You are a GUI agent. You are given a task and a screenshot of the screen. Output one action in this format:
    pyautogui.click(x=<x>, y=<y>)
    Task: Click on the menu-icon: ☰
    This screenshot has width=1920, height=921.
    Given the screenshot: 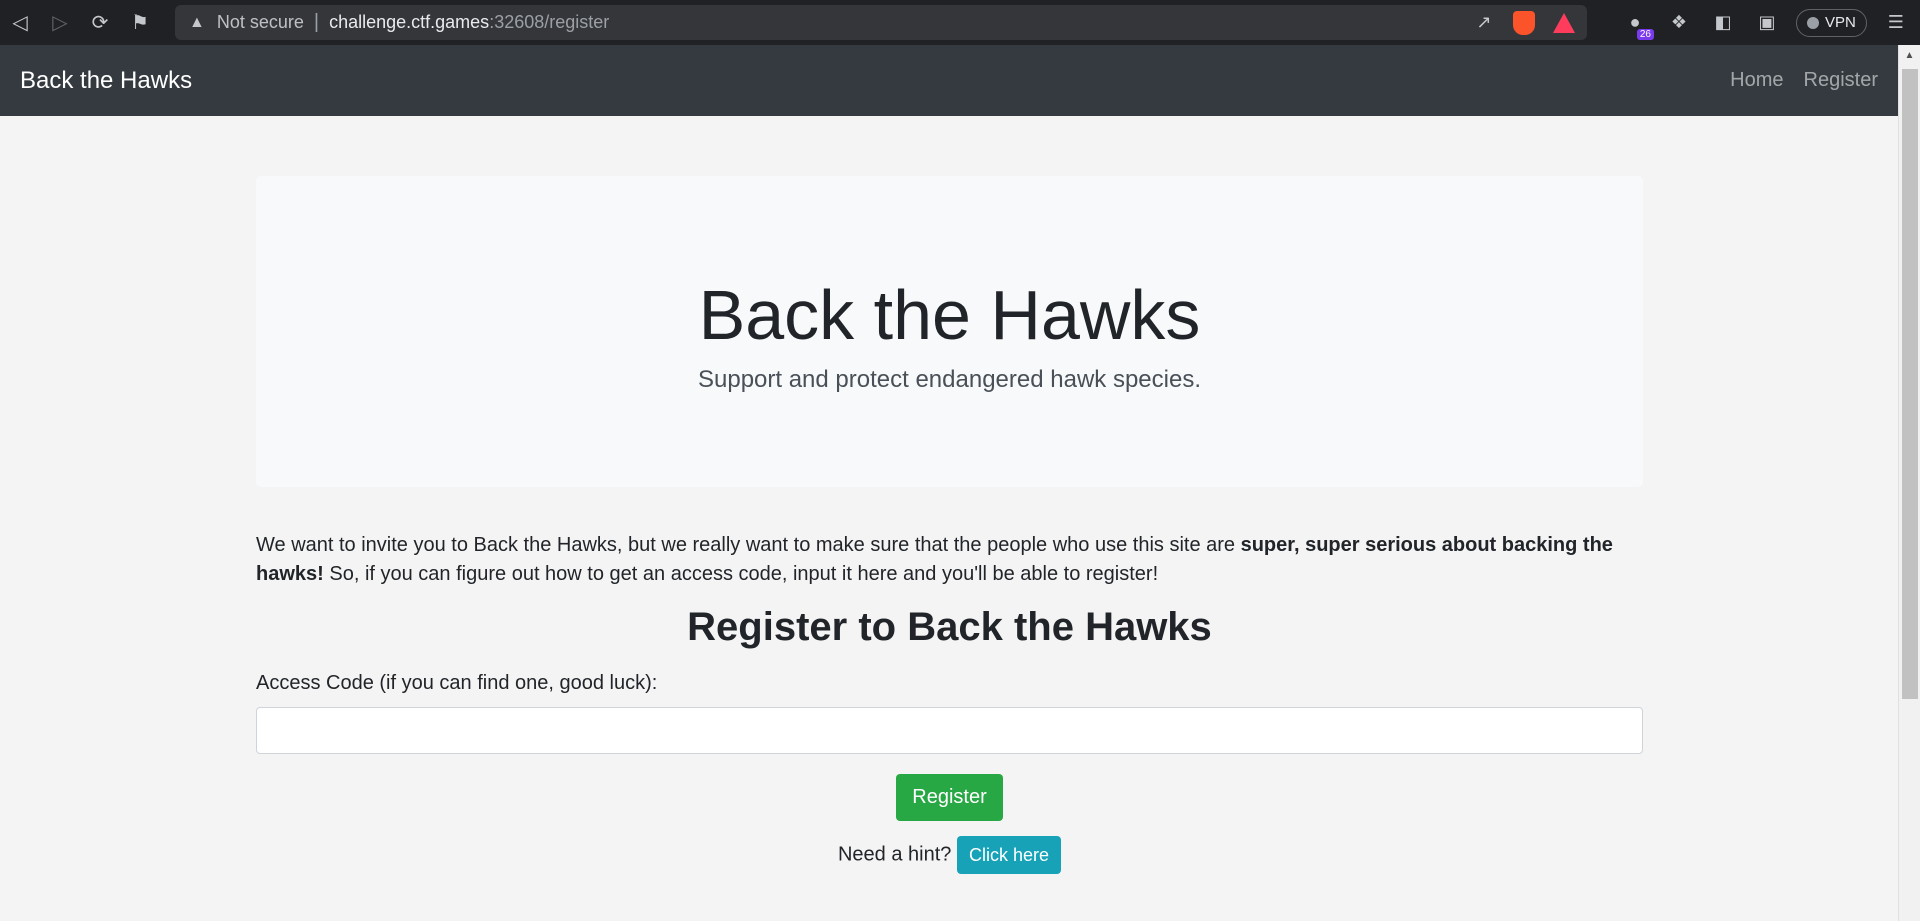 What is the action you would take?
    pyautogui.click(x=1896, y=23)
    